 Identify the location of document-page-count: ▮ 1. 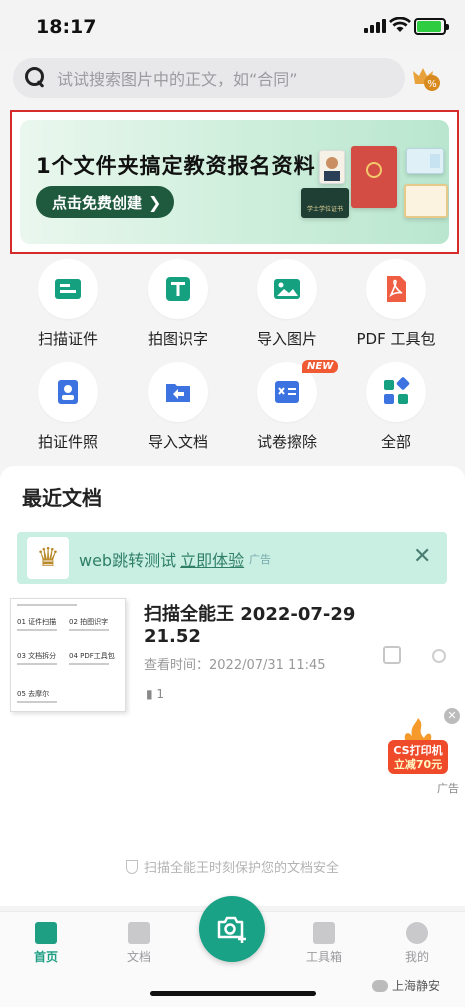
(155, 694).